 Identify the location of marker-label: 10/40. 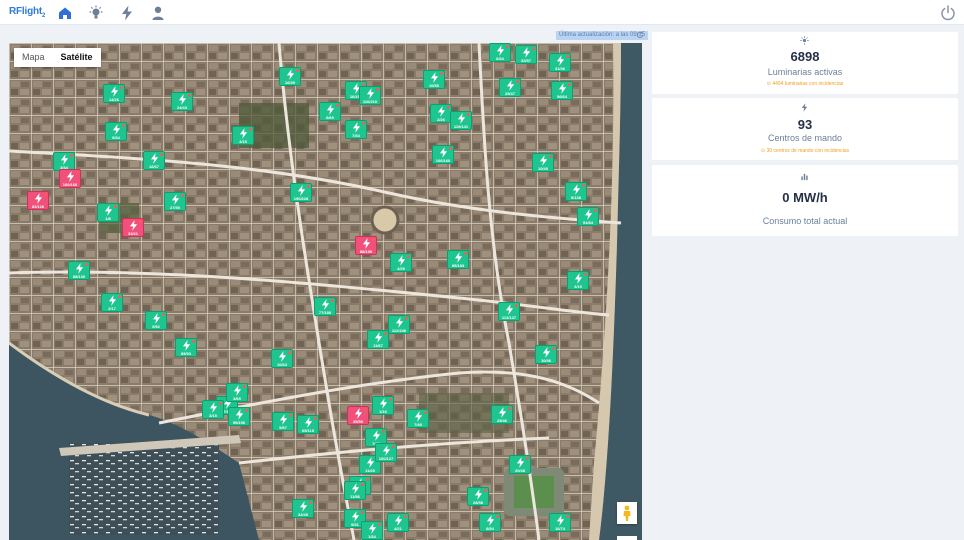
(542, 168).